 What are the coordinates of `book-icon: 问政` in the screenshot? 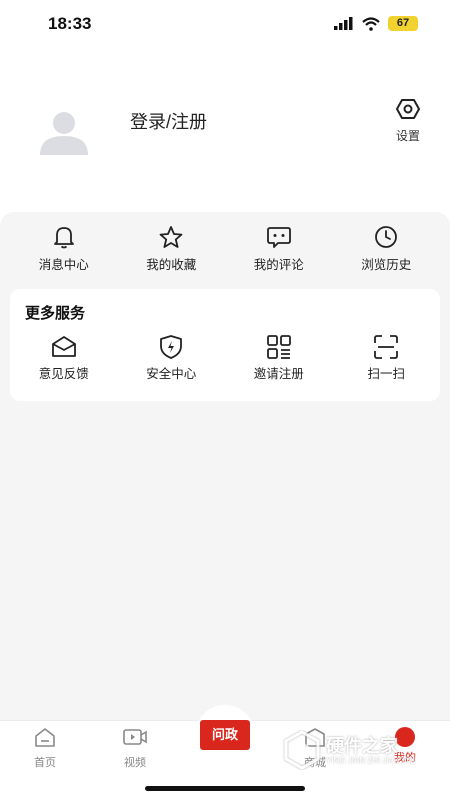 It's located at (225, 735).